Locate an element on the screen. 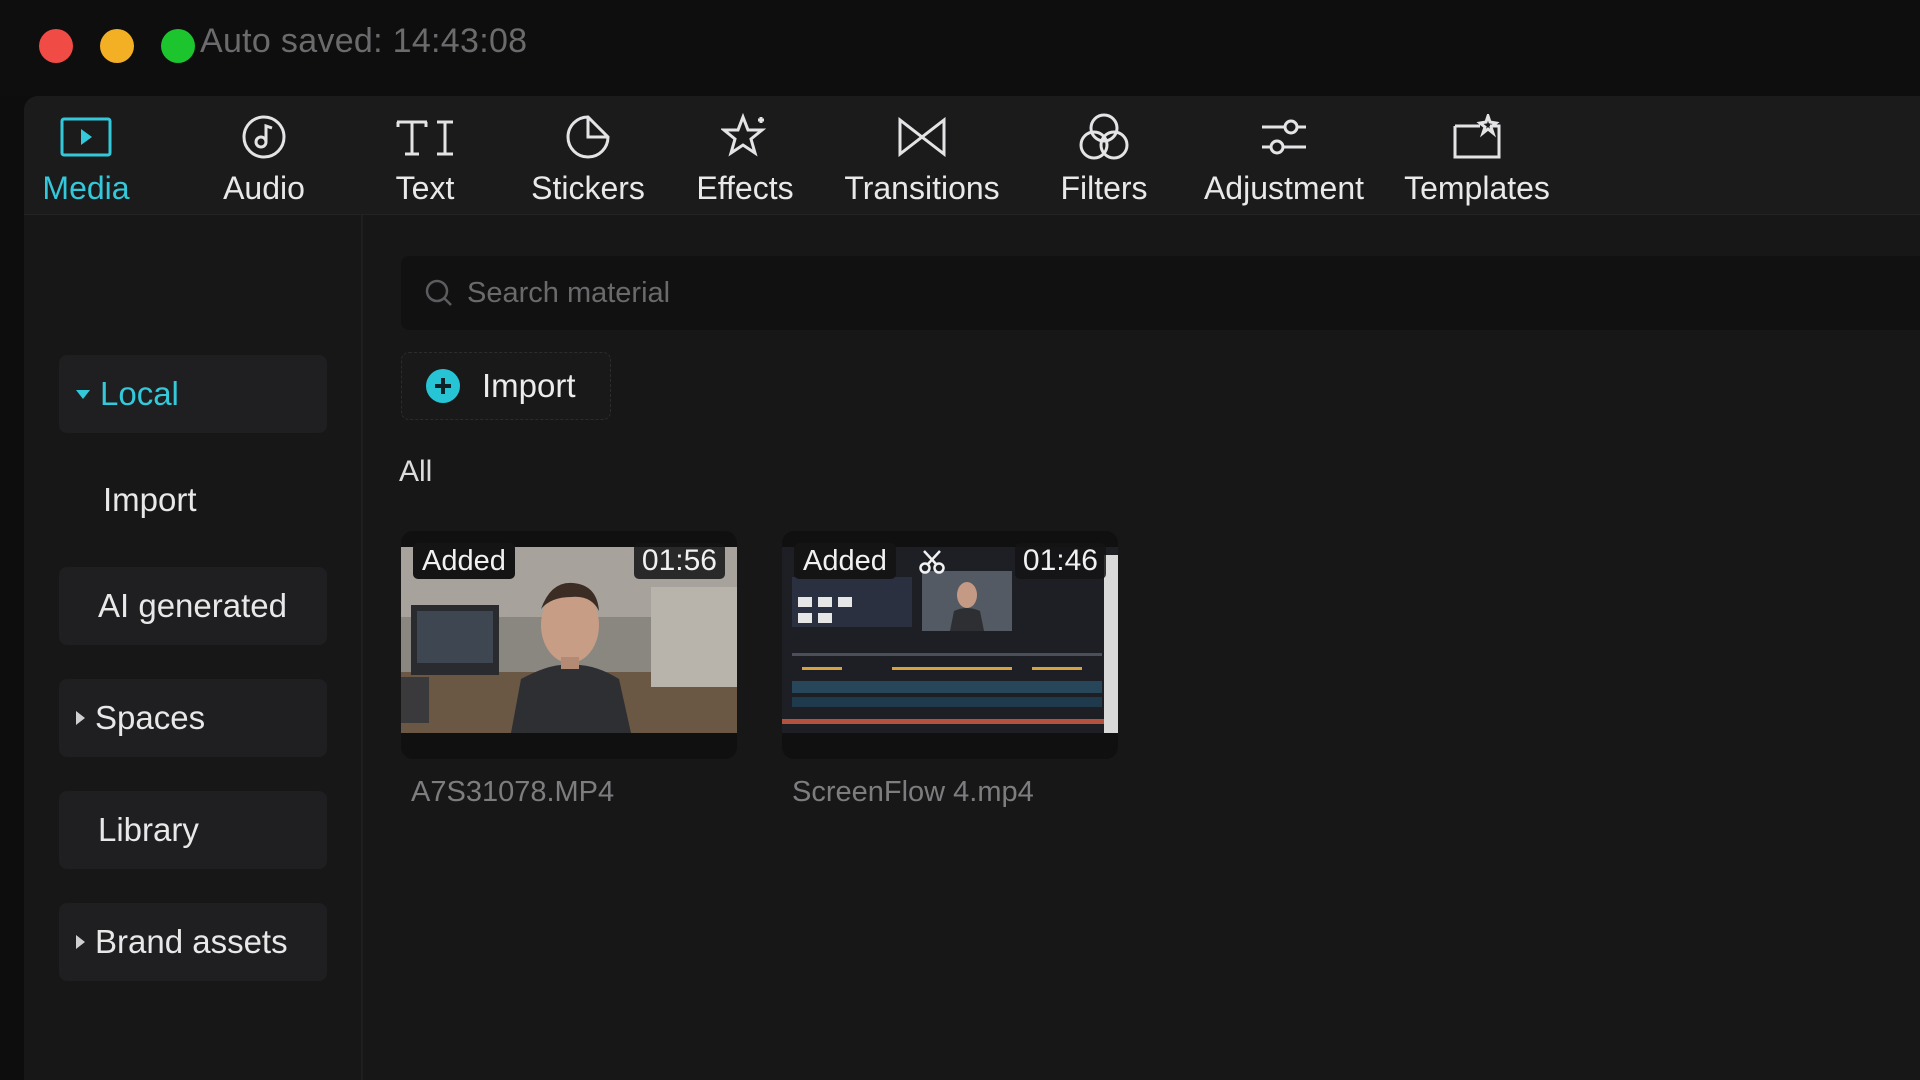 The image size is (1920, 1080). title-bar: Auto saved: 14:43:08 is located at coordinates (960, 48).